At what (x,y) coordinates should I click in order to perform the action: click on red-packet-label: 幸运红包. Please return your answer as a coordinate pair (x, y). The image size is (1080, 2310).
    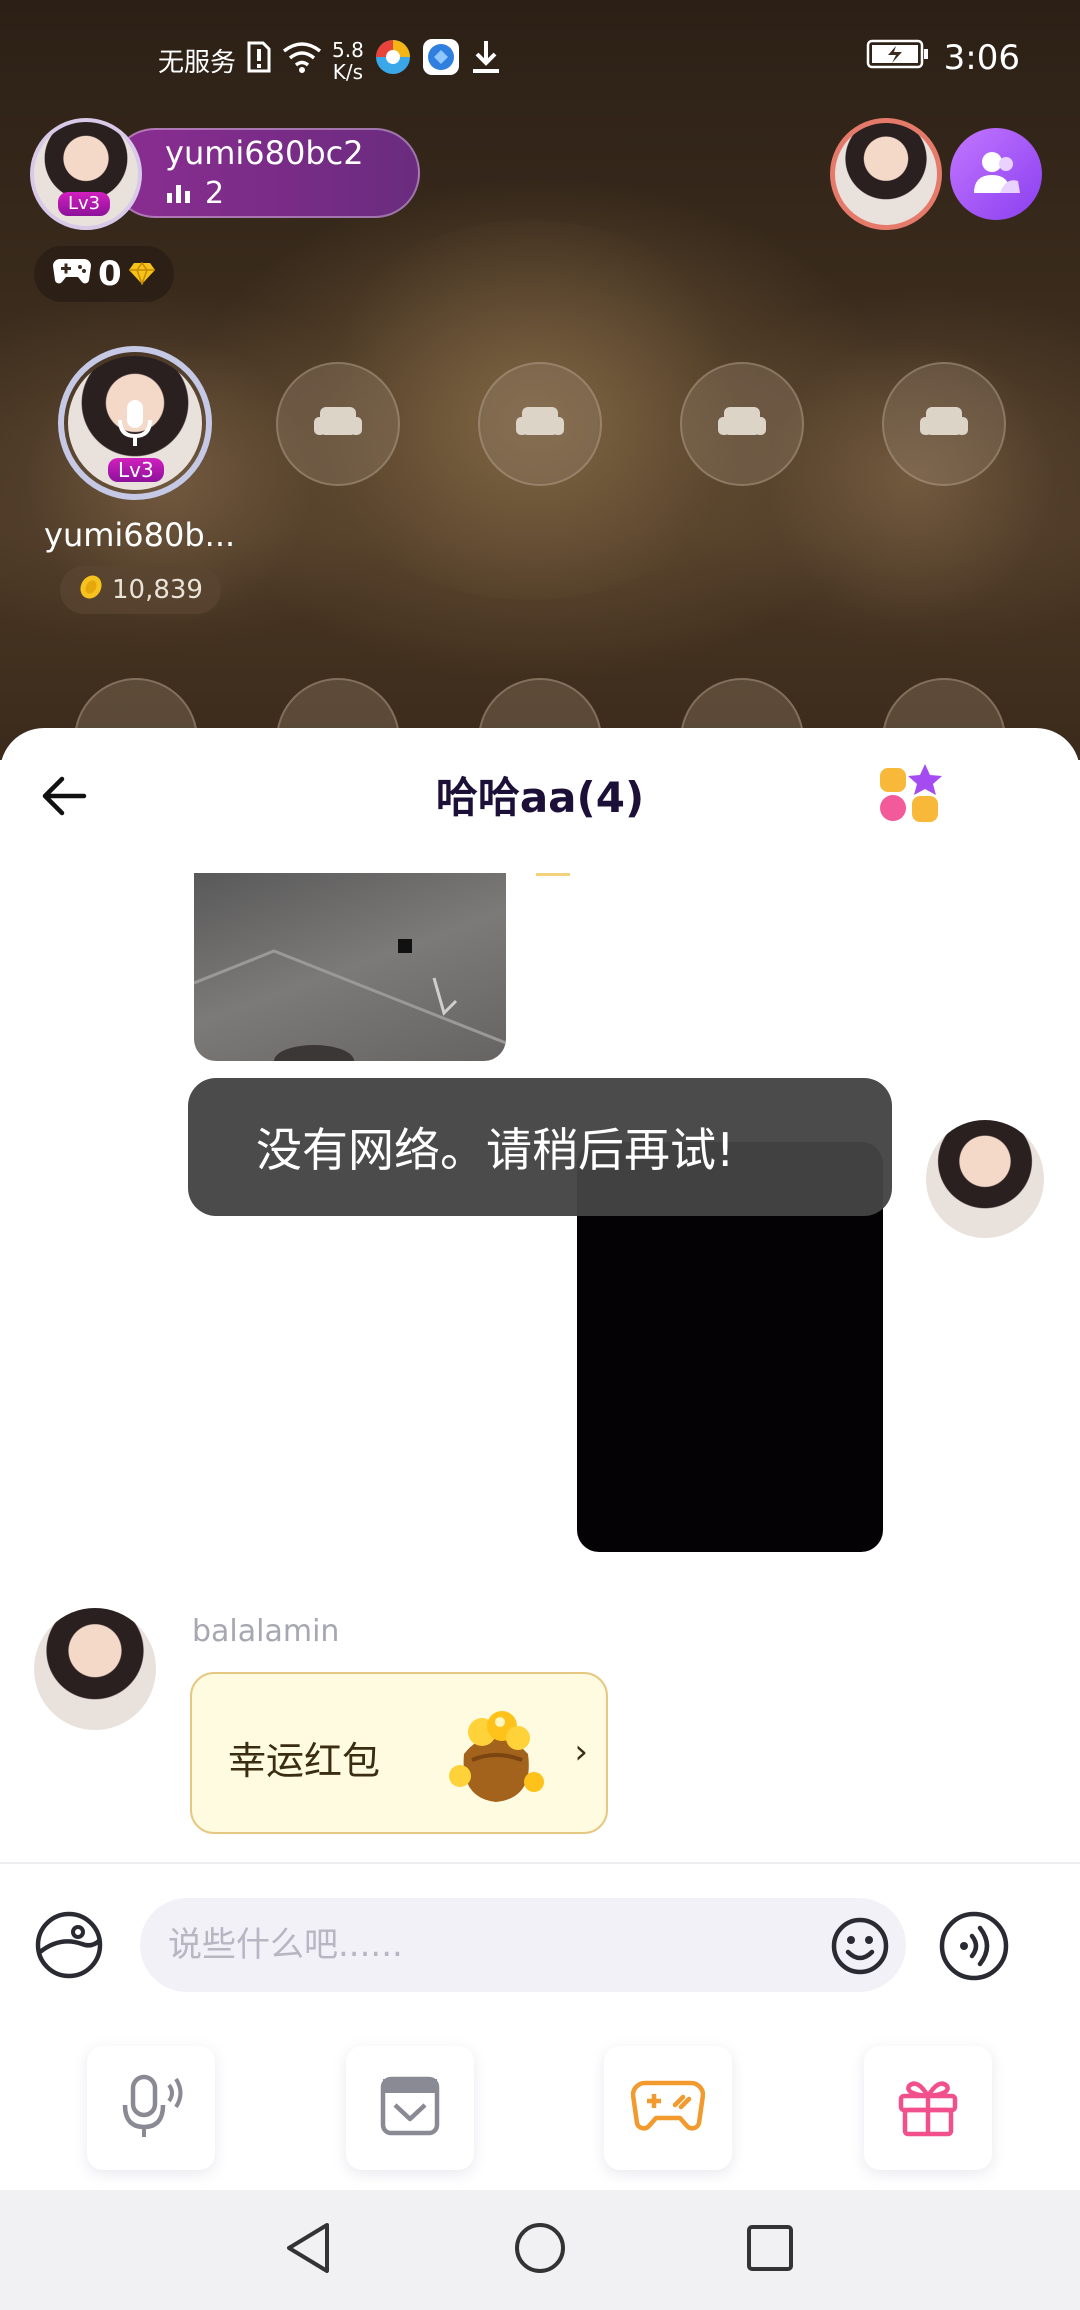
    Looking at the image, I should click on (304, 1761).